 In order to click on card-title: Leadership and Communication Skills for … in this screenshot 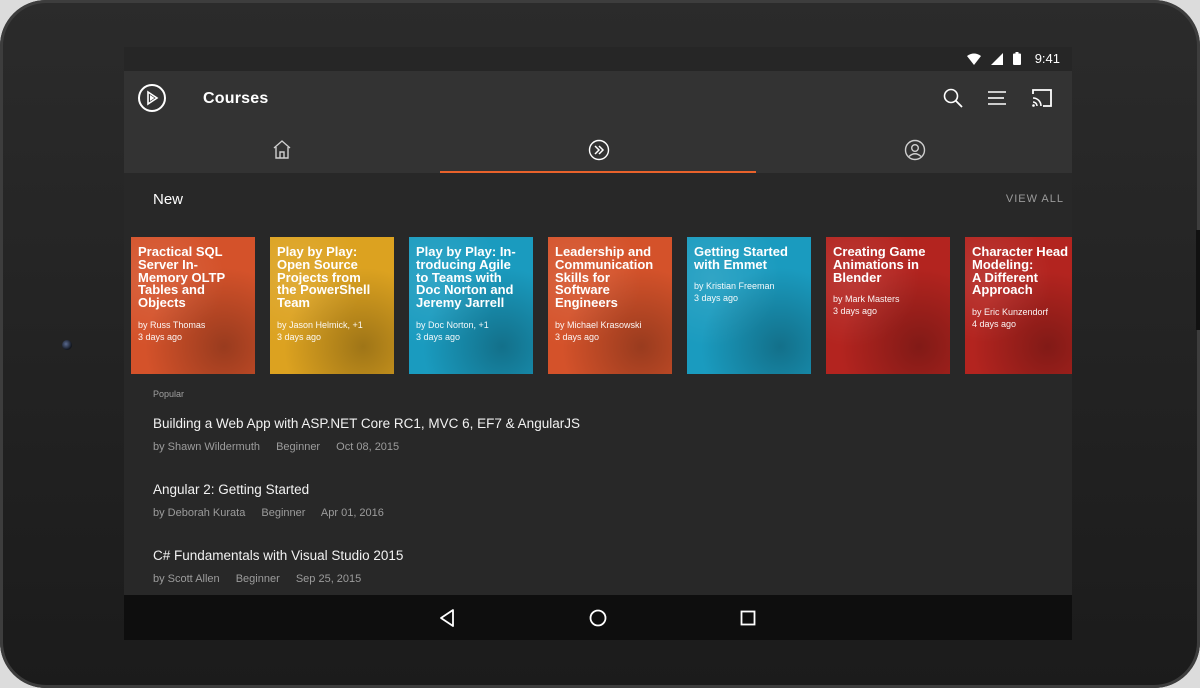, I will do `click(604, 277)`.